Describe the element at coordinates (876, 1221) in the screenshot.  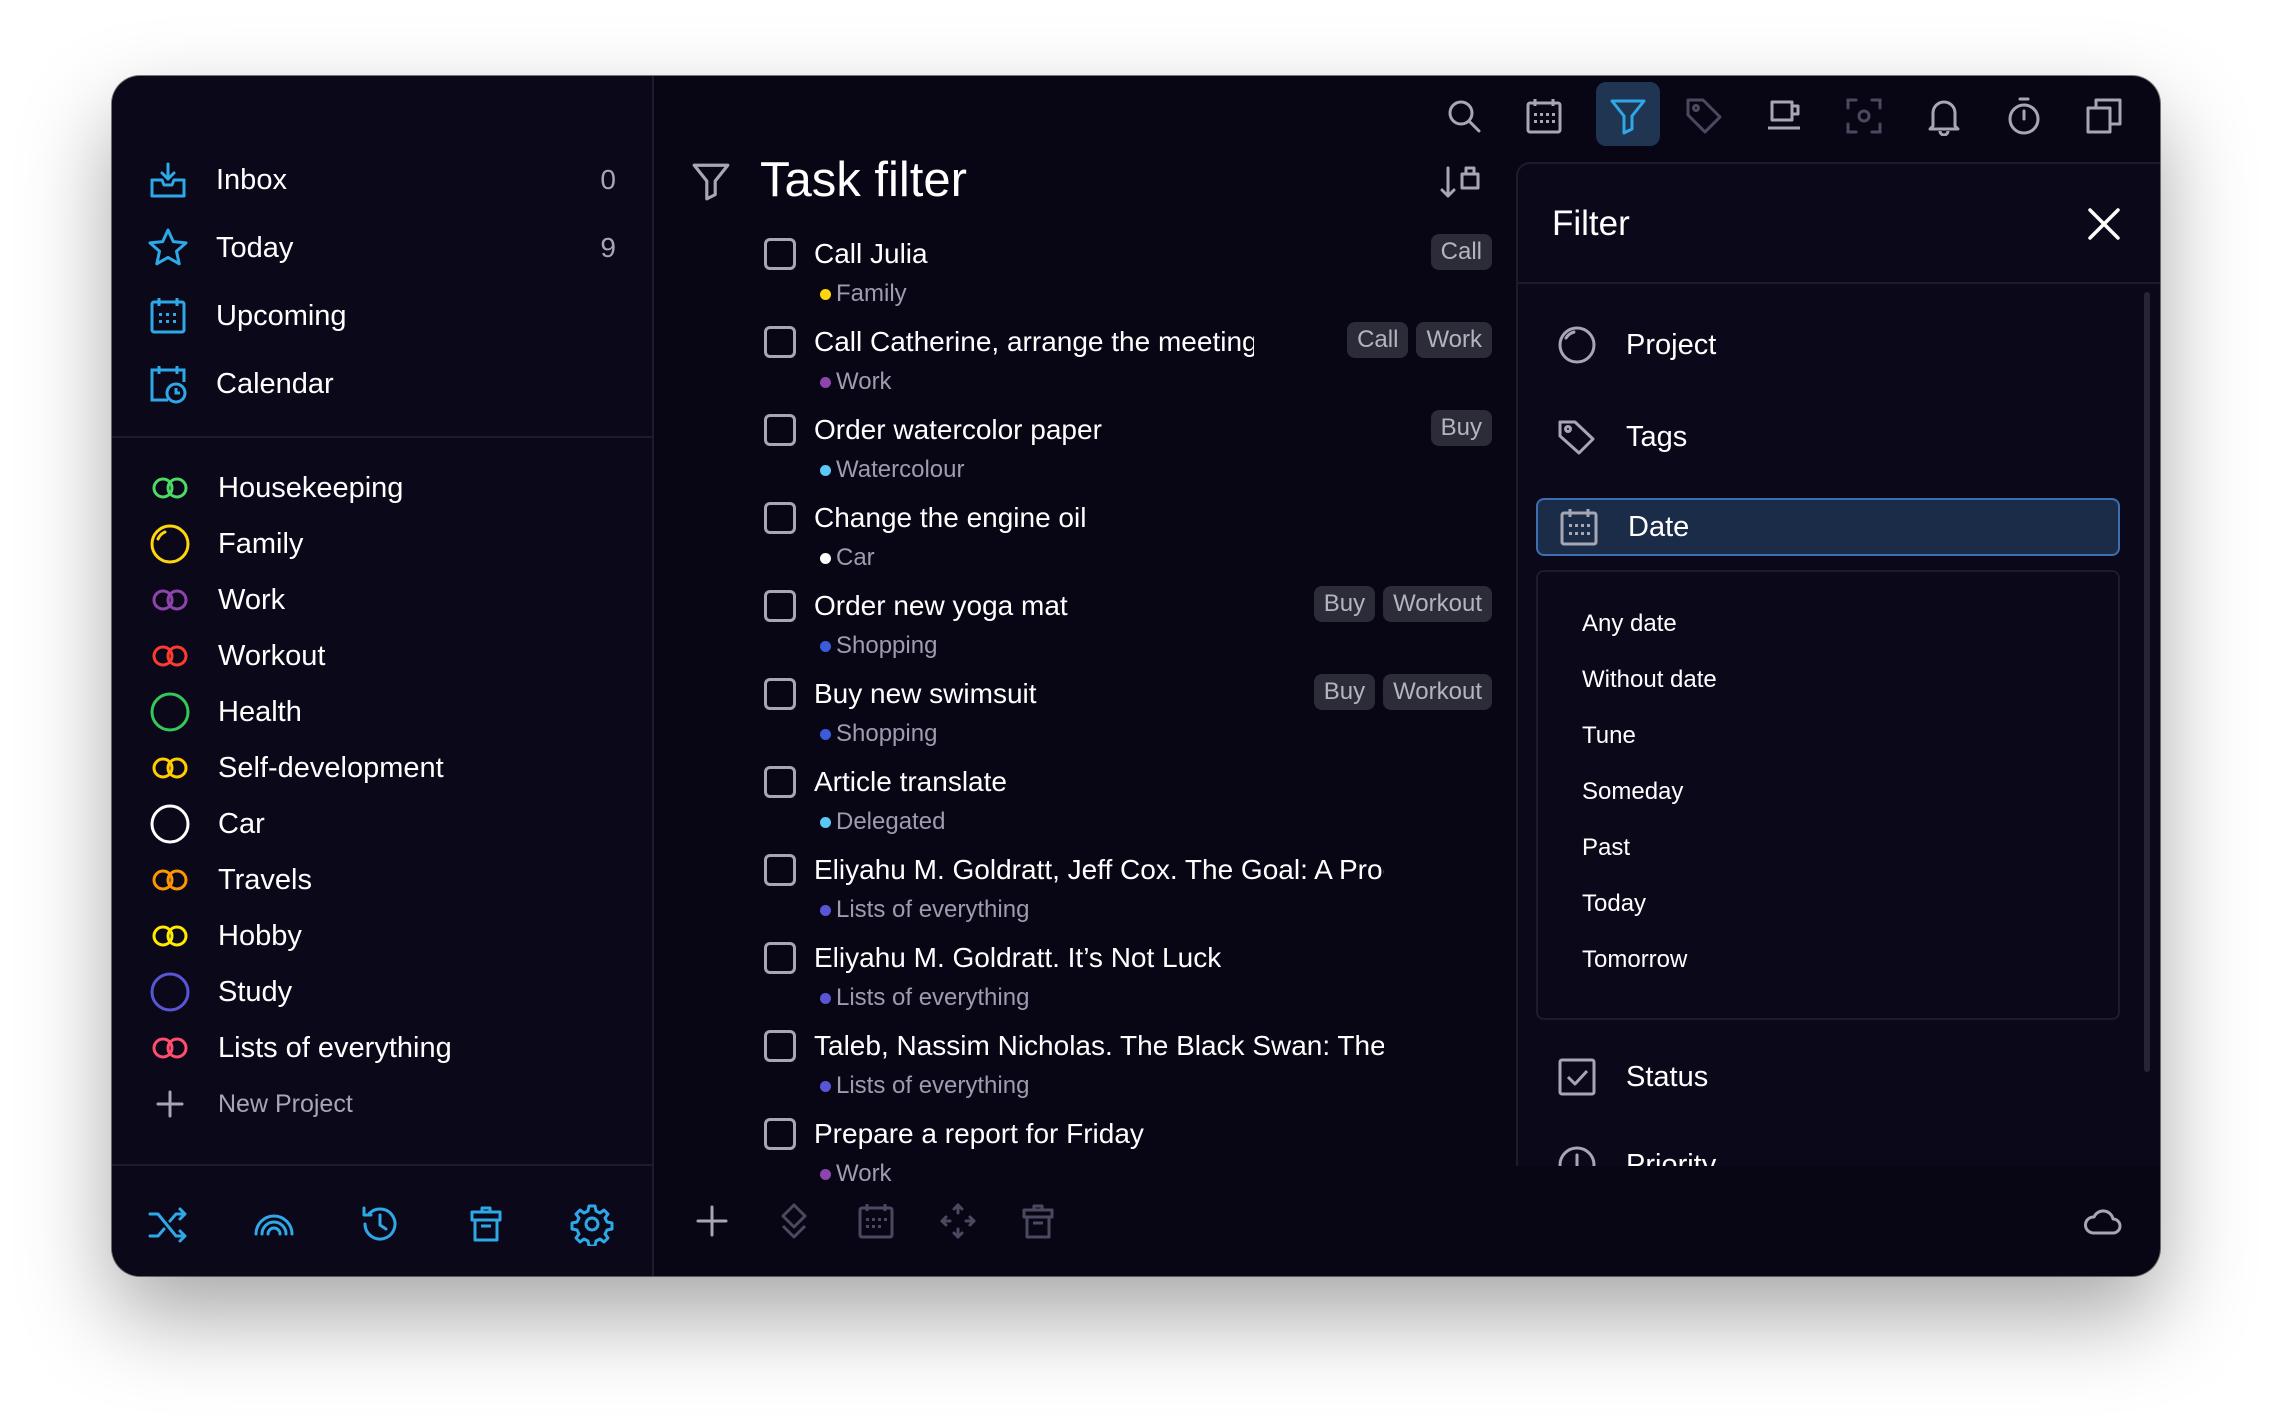
I see `date-icon` at that location.